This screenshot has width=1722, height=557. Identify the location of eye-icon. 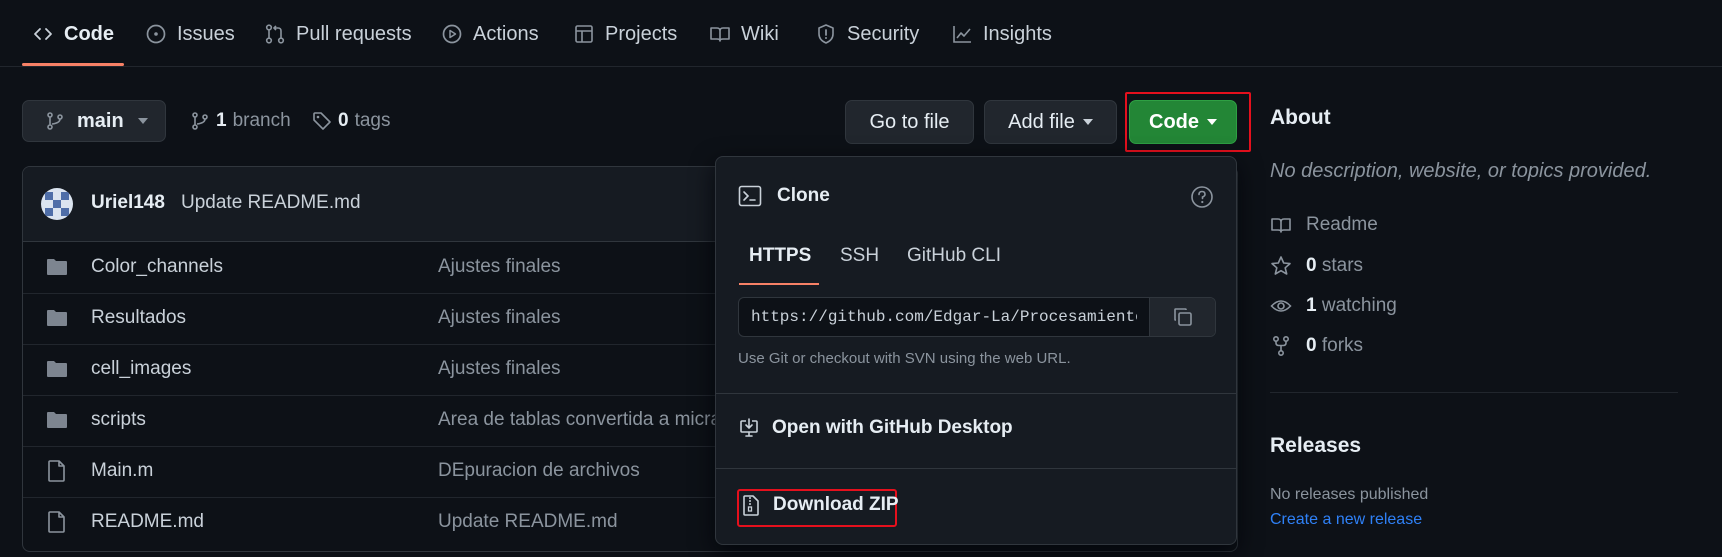
(1281, 306).